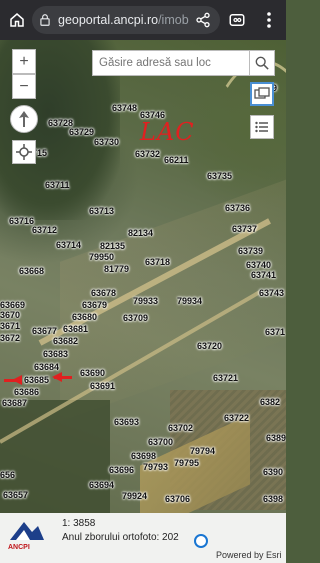 The height and width of the screenshot is (563, 320). I want to click on parcel-label: 63698, so click(143, 456).